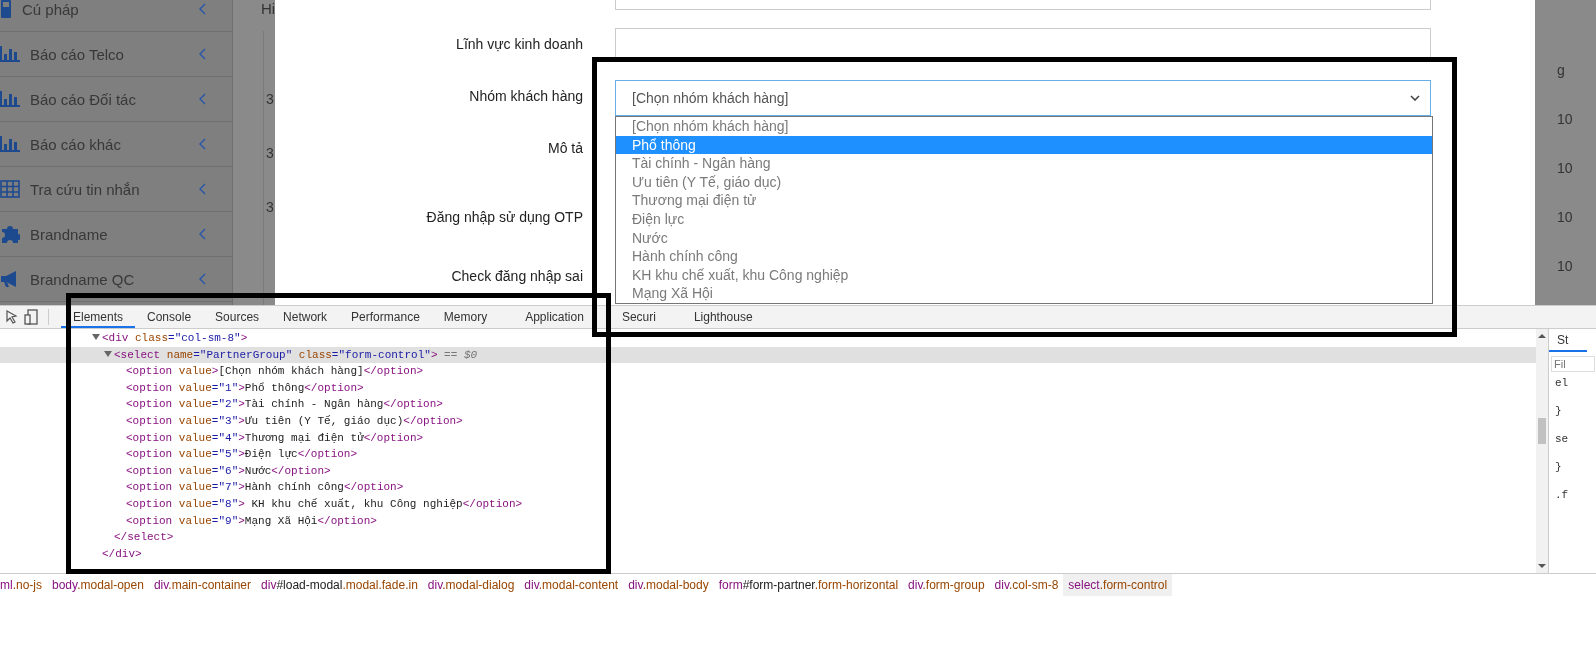 The image size is (1596, 648). What do you see at coordinates (31, 317) in the screenshot?
I see `device-toolbar-icon` at bounding box center [31, 317].